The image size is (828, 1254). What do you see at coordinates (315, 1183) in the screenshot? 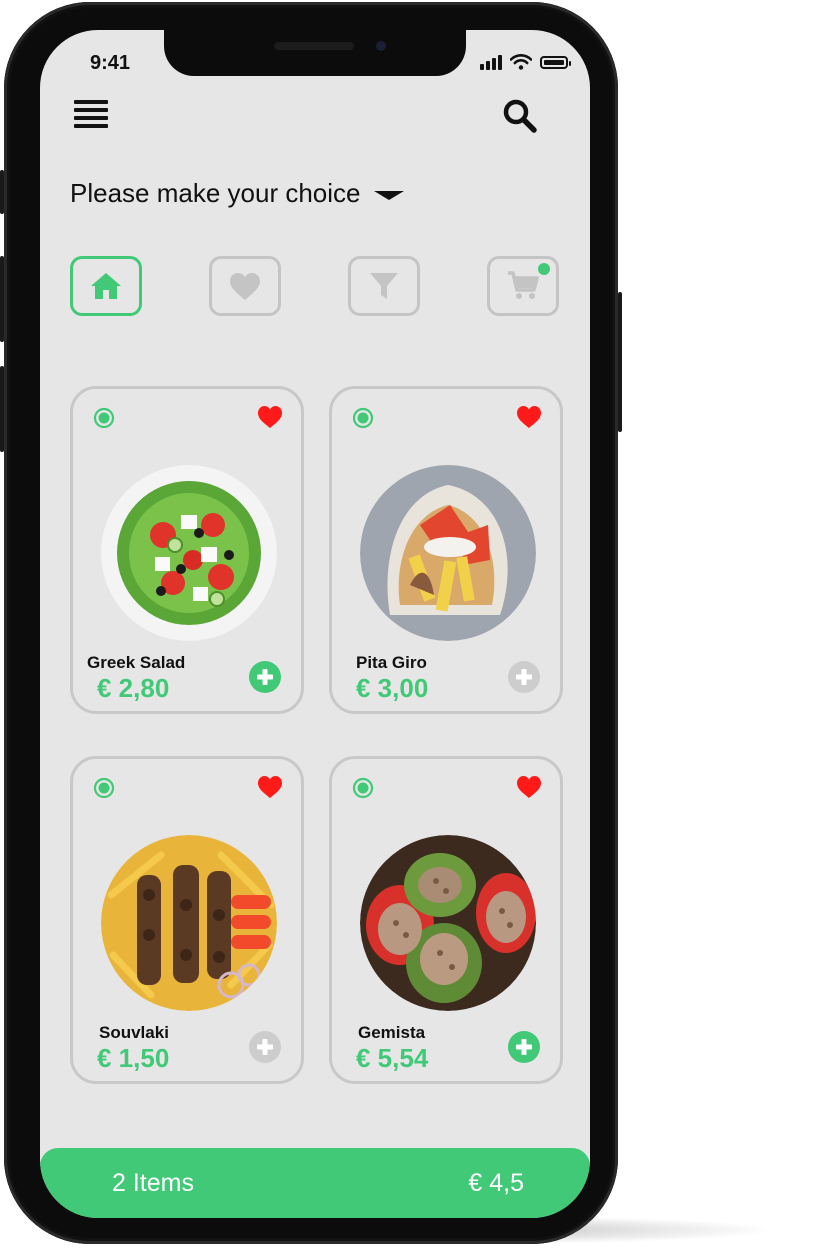
I see `cart-summary-bar: 2 Items € 4,5` at bounding box center [315, 1183].